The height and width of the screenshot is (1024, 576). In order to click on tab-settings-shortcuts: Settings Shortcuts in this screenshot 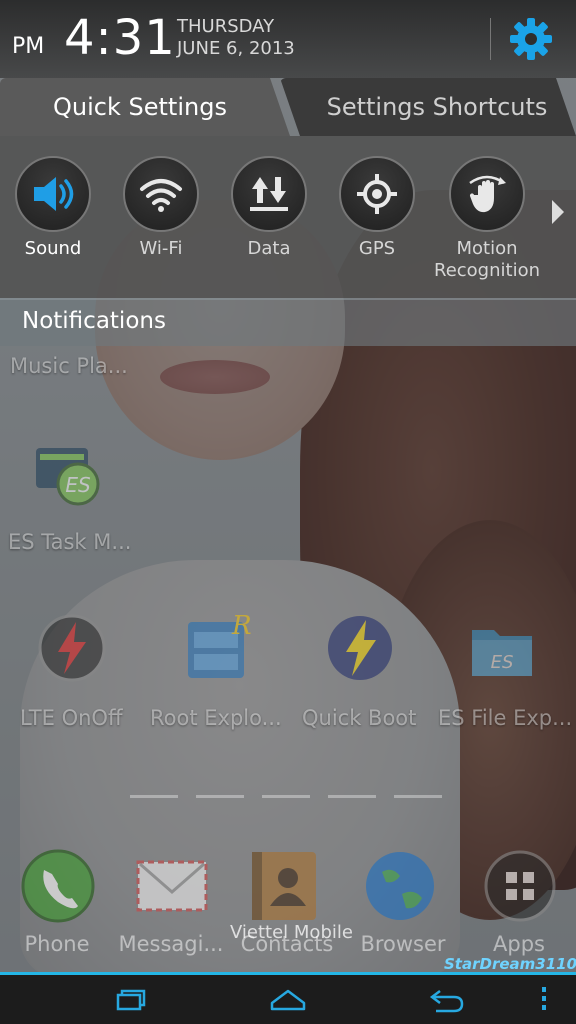, I will do `click(428, 107)`.